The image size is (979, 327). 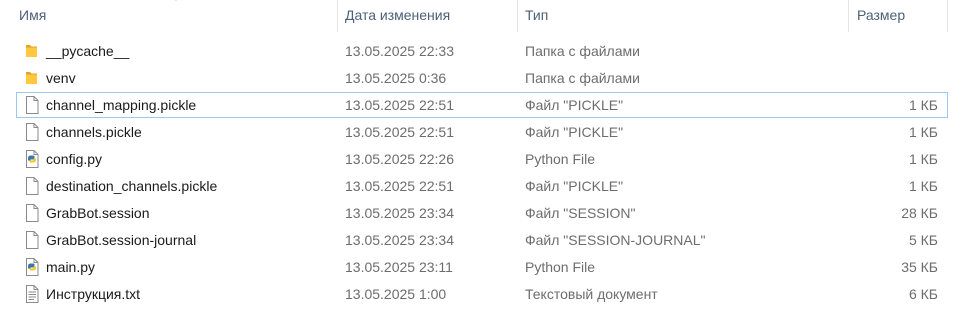 What do you see at coordinates (33, 15) in the screenshot?
I see `column-header-name-label: Имя` at bounding box center [33, 15].